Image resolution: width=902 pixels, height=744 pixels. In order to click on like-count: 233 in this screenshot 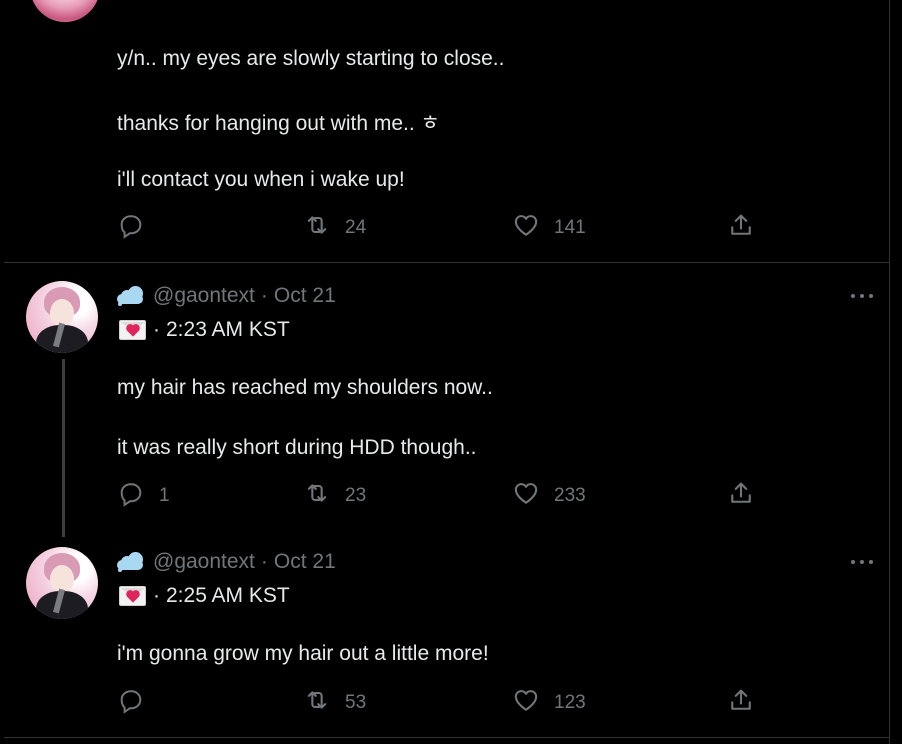, I will do `click(570, 495)`.